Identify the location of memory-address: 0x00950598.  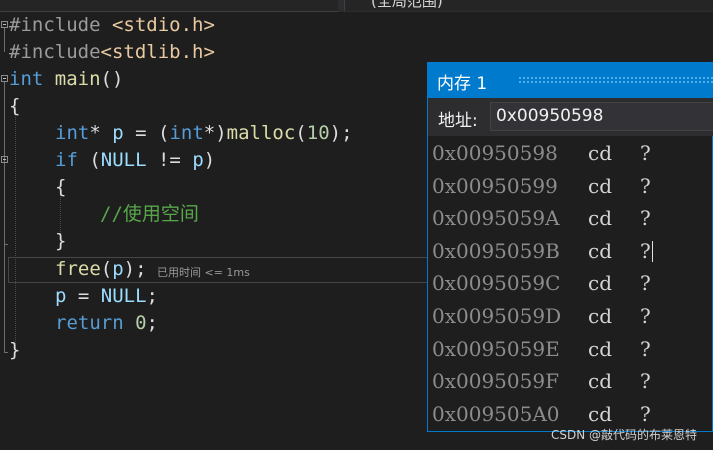
(495, 153).